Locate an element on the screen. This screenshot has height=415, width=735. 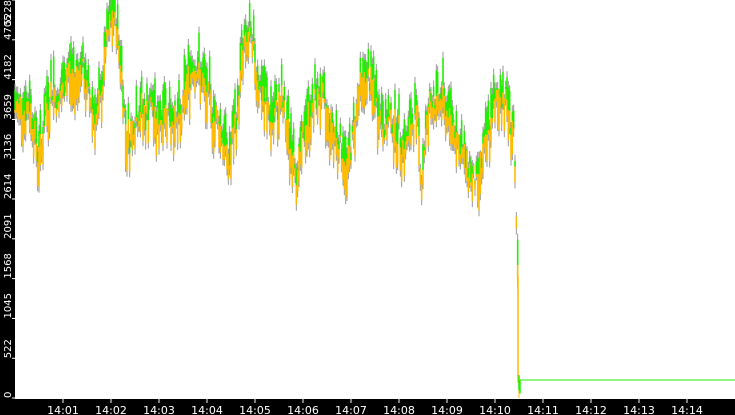
y-tick-label: 0 is located at coordinates (8, 395).